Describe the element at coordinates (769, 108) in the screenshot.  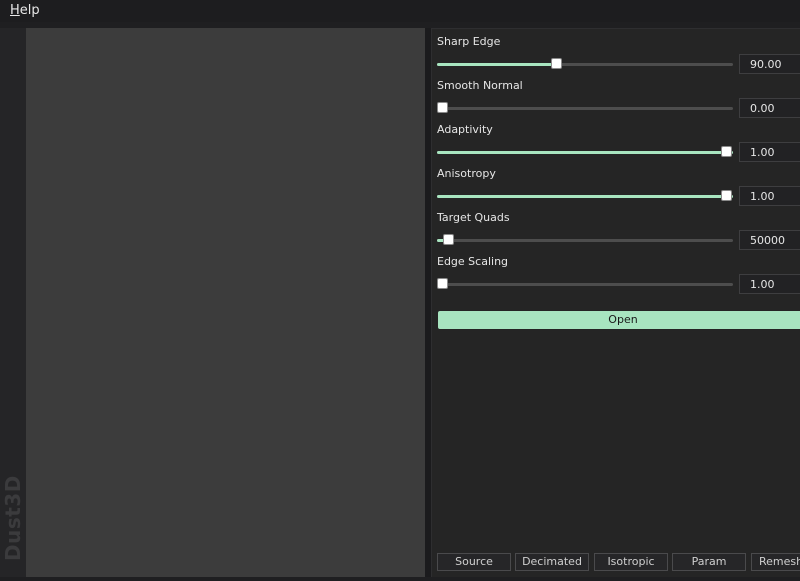
I see `value-field-smooth-normal: 0.00` at that location.